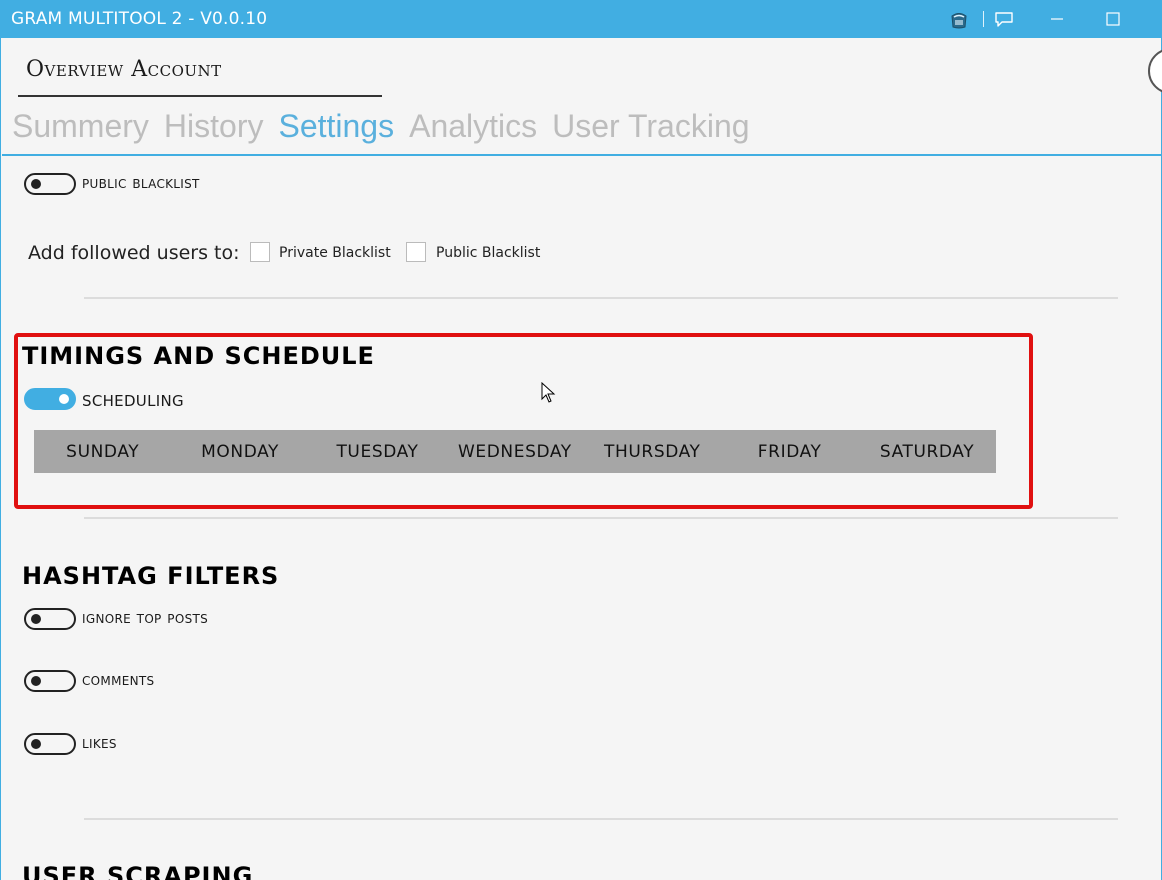 The height and width of the screenshot is (880, 1162). What do you see at coordinates (650, 130) in the screenshot?
I see `tab-user-tracking: User Tracking` at bounding box center [650, 130].